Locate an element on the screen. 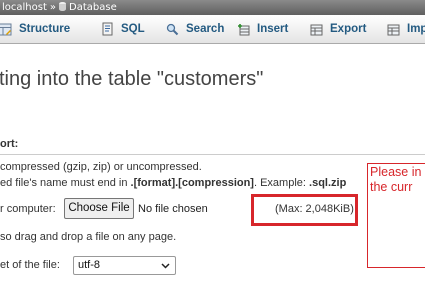  filename-example: .sql.zip is located at coordinates (328, 183).